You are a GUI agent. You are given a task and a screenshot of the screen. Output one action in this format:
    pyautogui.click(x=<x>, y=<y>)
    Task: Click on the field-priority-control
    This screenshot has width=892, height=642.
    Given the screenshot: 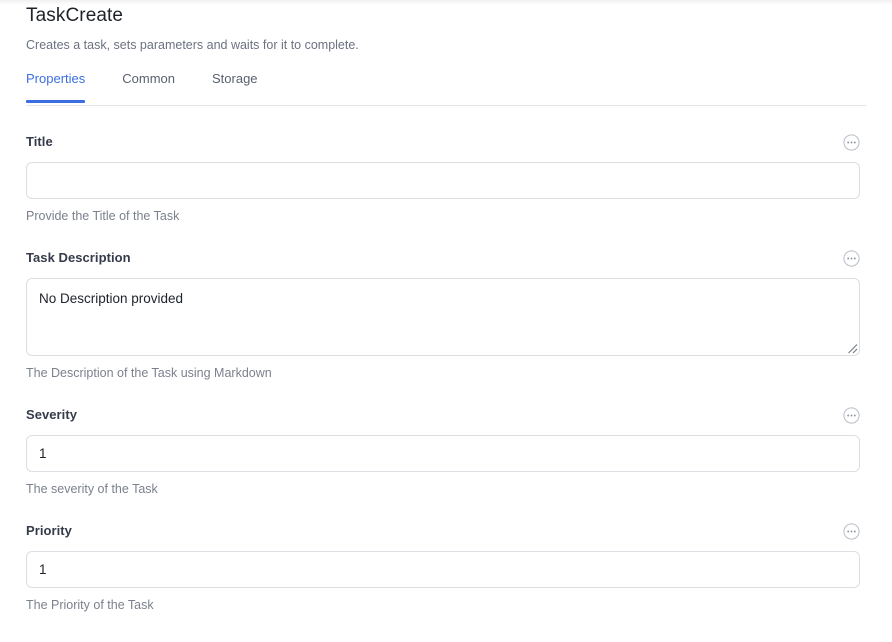 What is the action you would take?
    pyautogui.click(x=446, y=569)
    